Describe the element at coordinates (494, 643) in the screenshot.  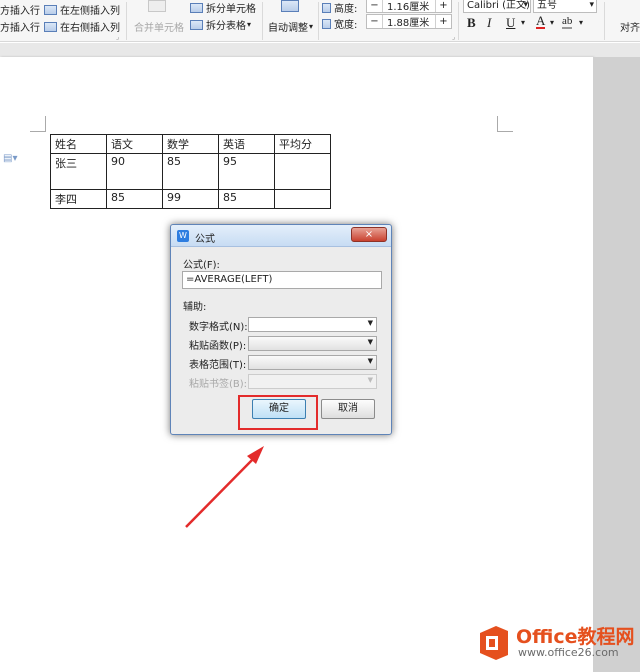
I see `office-logo-icon` at that location.